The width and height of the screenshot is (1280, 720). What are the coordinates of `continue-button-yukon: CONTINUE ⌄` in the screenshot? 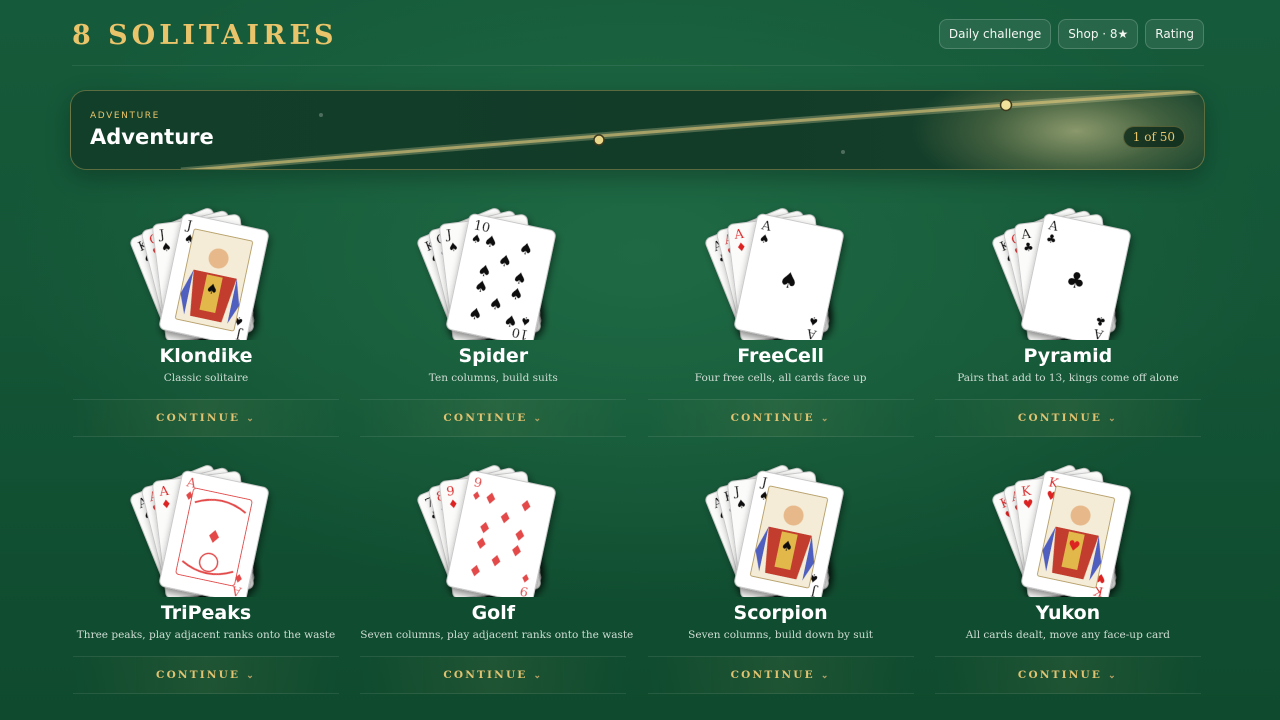 It's located at (1067, 675).